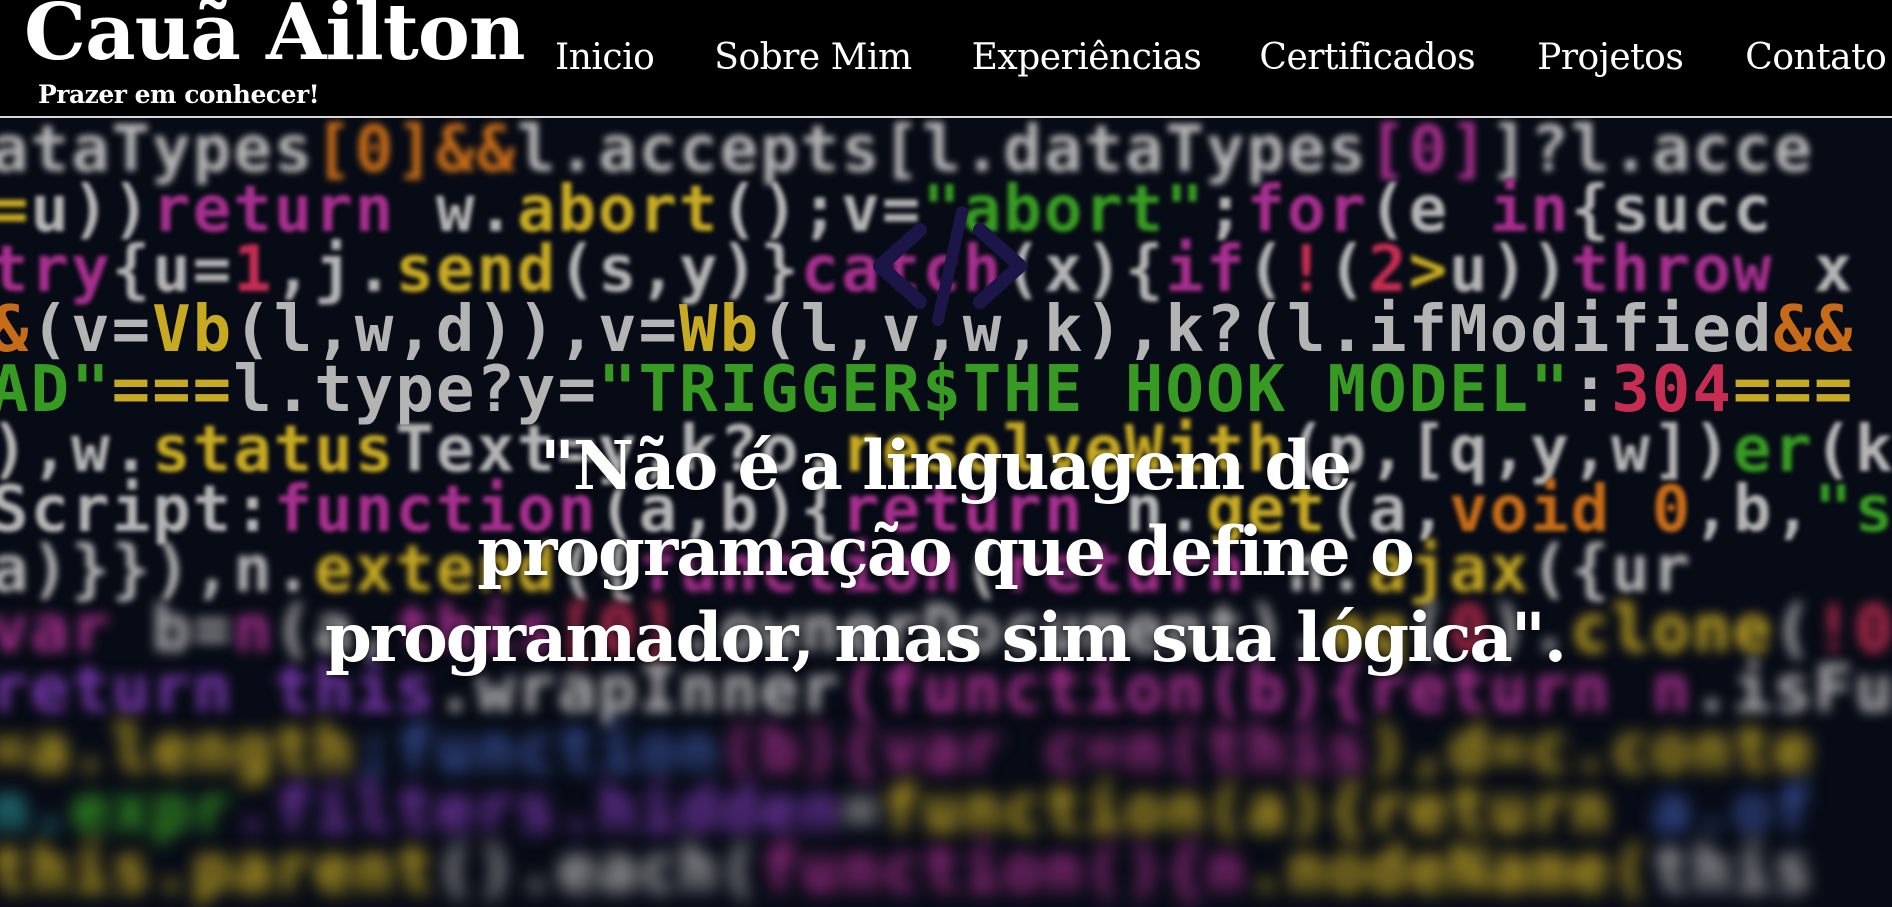  Describe the element at coordinates (605, 58) in the screenshot. I see `nav-link-inicio: Inicio` at that location.